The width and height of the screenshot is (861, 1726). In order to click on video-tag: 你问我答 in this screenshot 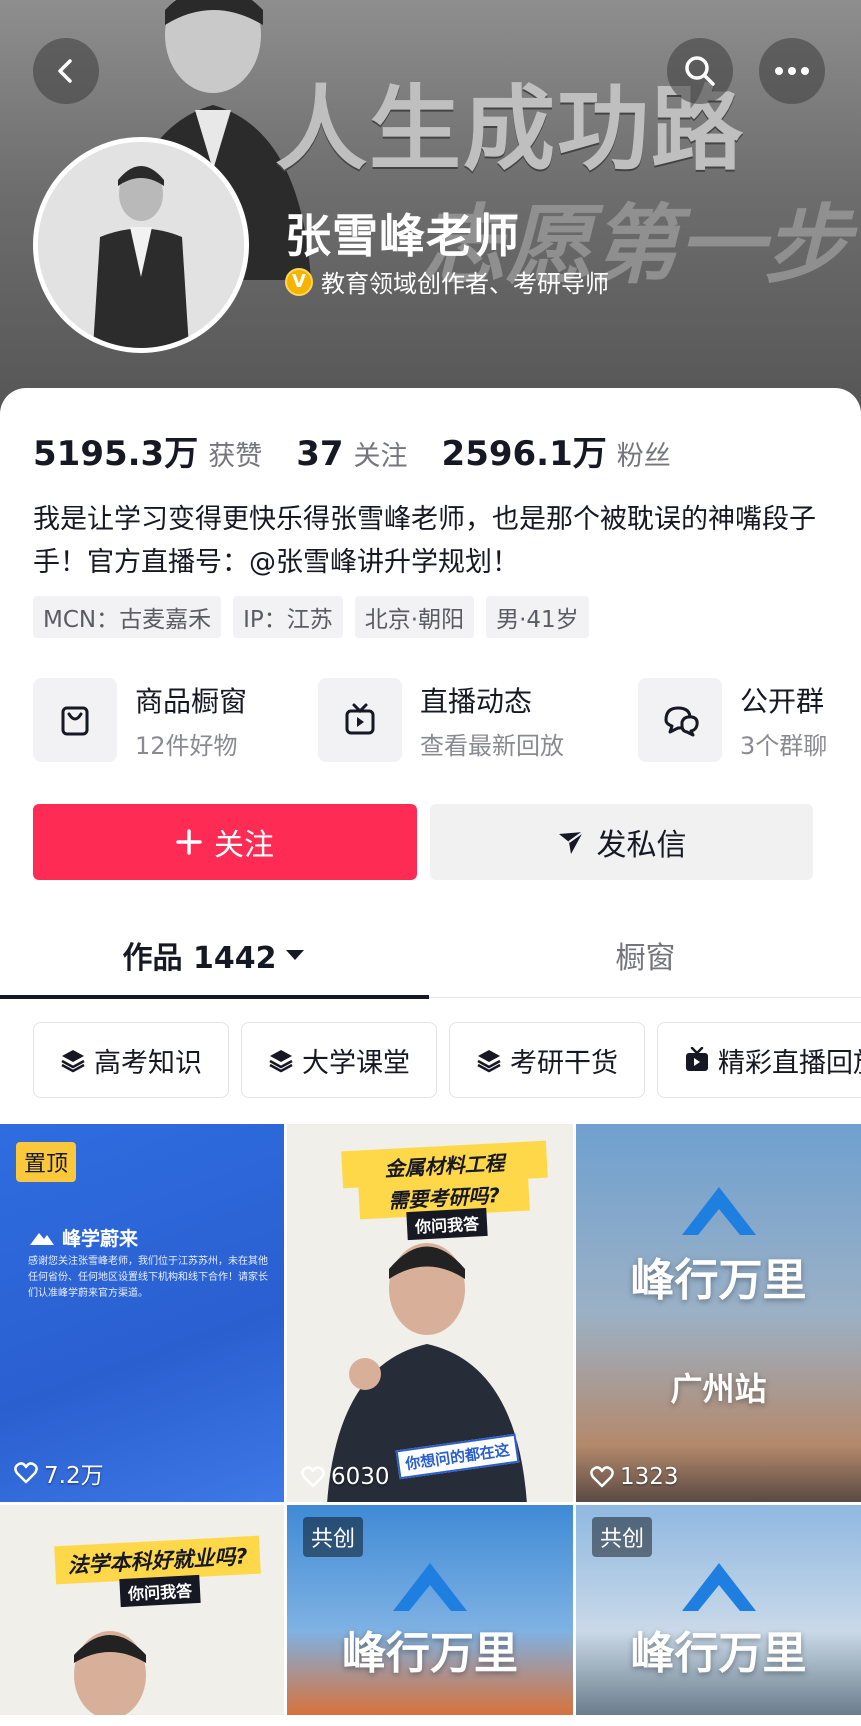, I will do `click(160, 1591)`.